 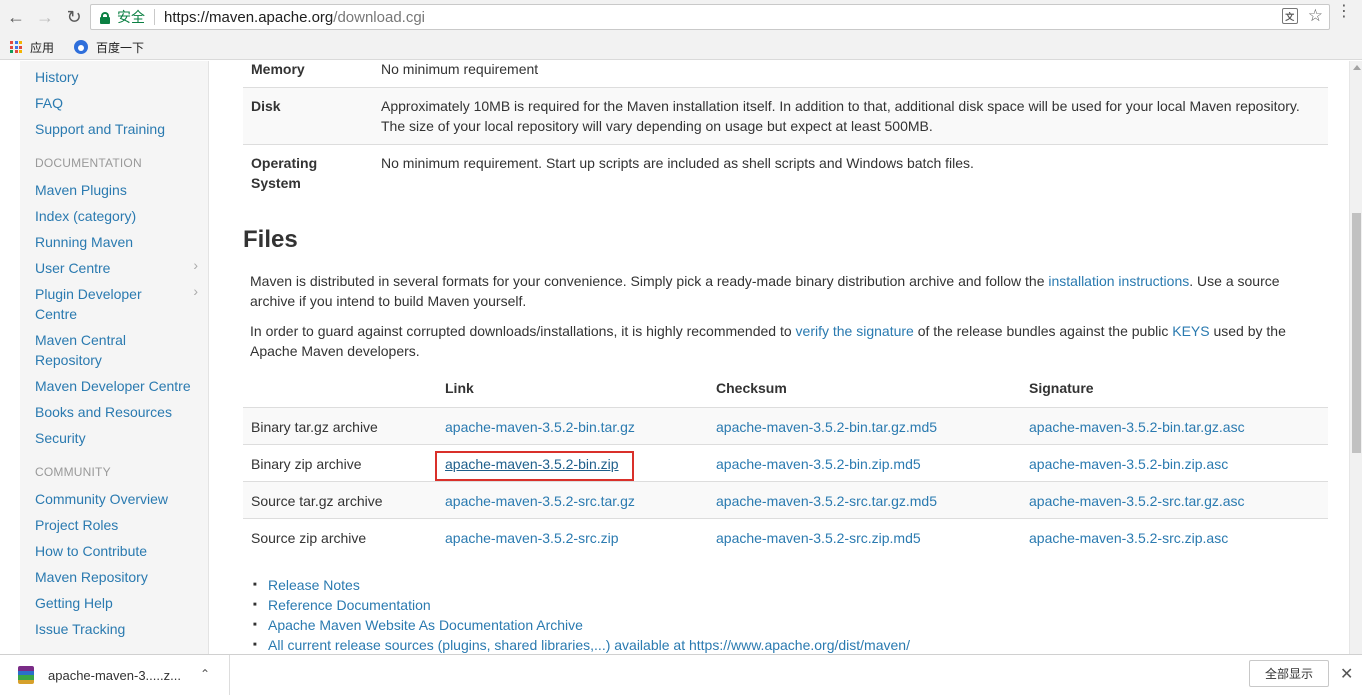 I want to click on secure-label: 安全, so click(x=131, y=17).